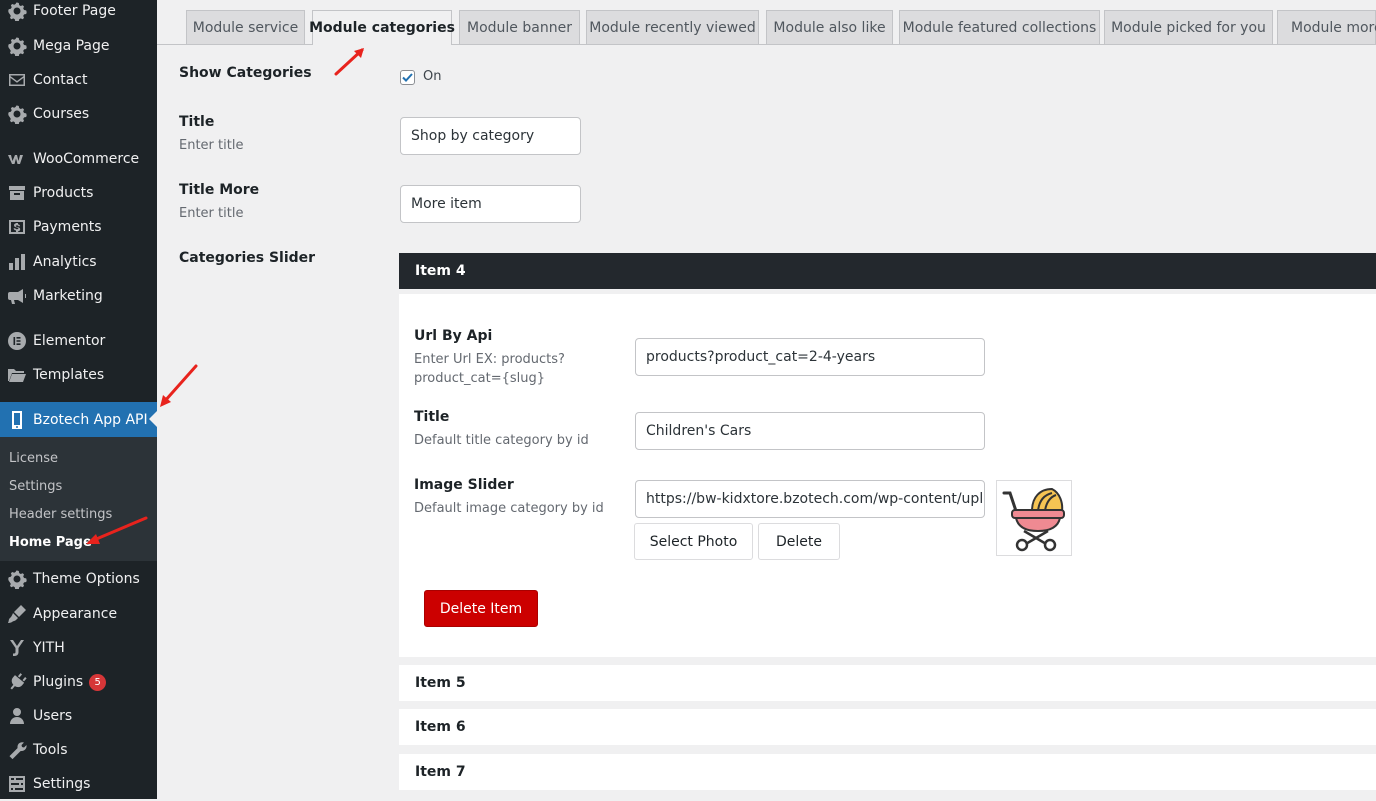 This screenshot has height=801, width=1376. Describe the element at coordinates (50, 542) in the screenshot. I see `submenu-home-page: Home Page` at that location.